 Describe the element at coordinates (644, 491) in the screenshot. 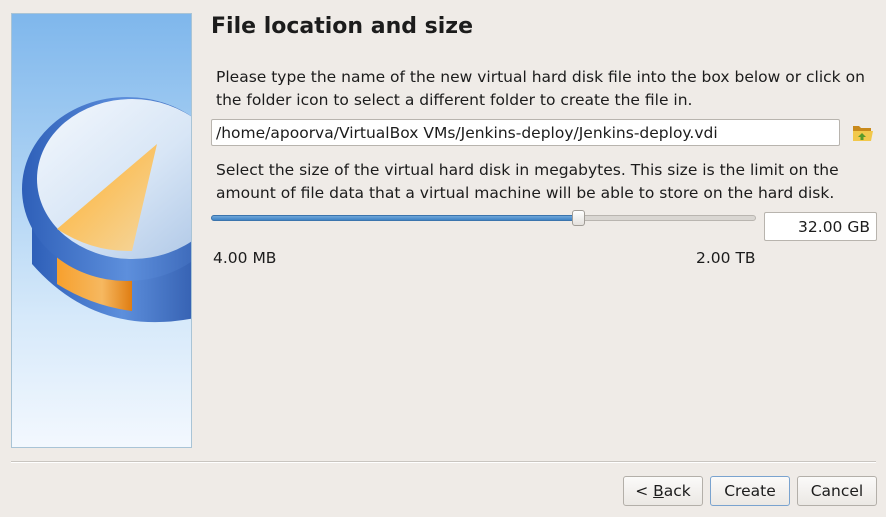

I see `back-button-prefix: <` at that location.